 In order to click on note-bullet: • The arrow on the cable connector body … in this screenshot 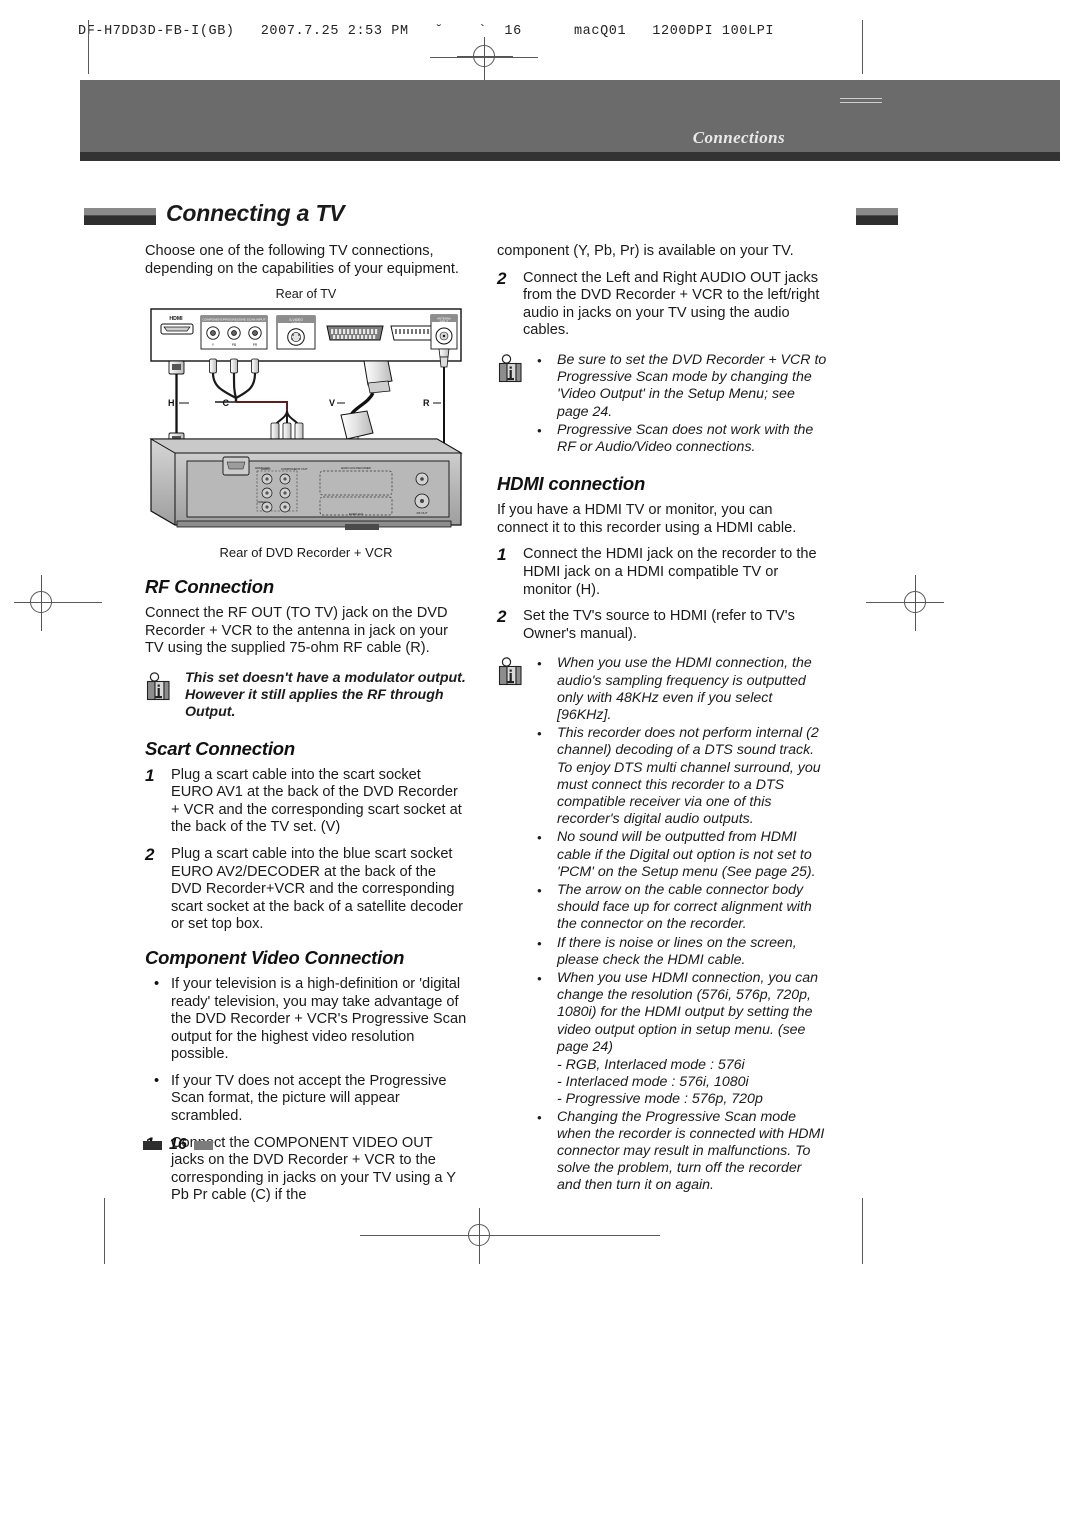, I will do `click(682, 908)`.